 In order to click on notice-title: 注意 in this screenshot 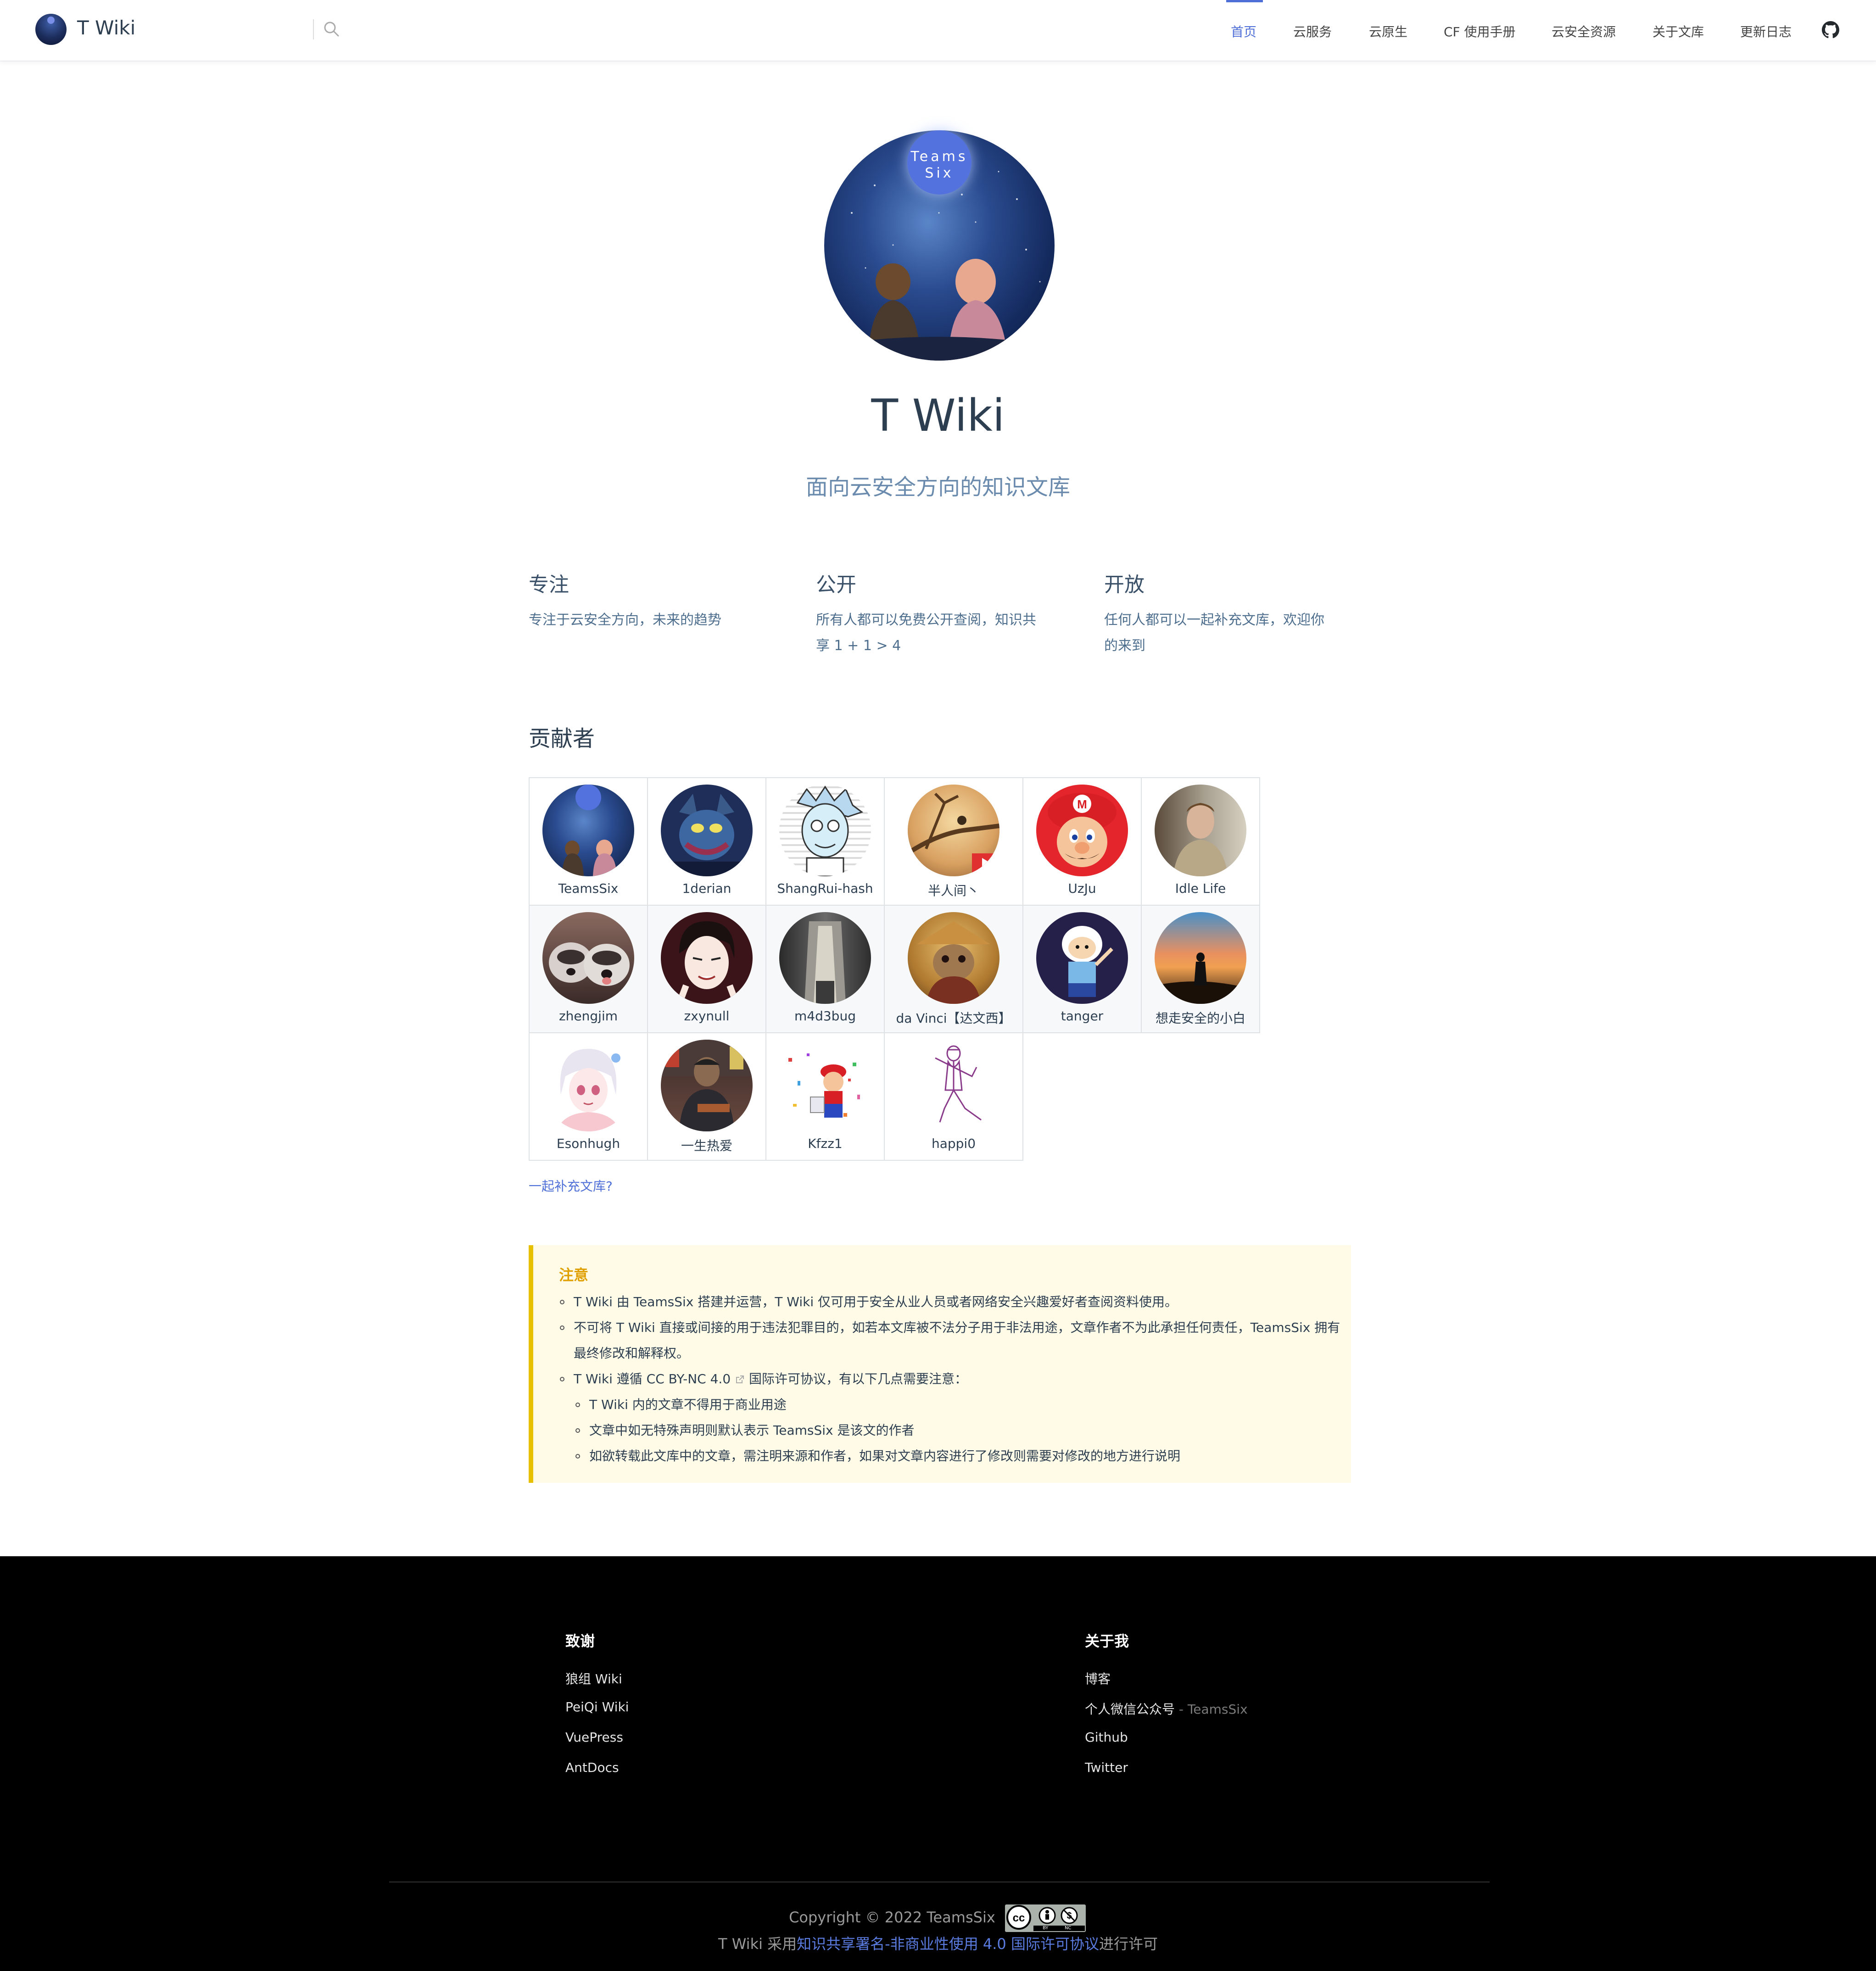, I will do `click(574, 1275)`.